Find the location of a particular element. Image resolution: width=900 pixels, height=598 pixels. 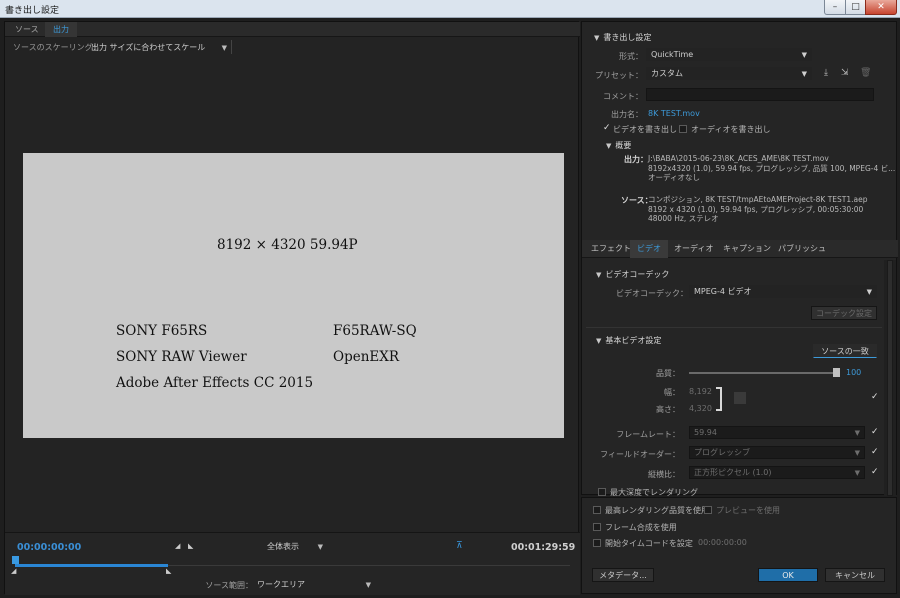

aspect-dropdown: 正方形ピクセル (1.0) ▼ is located at coordinates (777, 472).